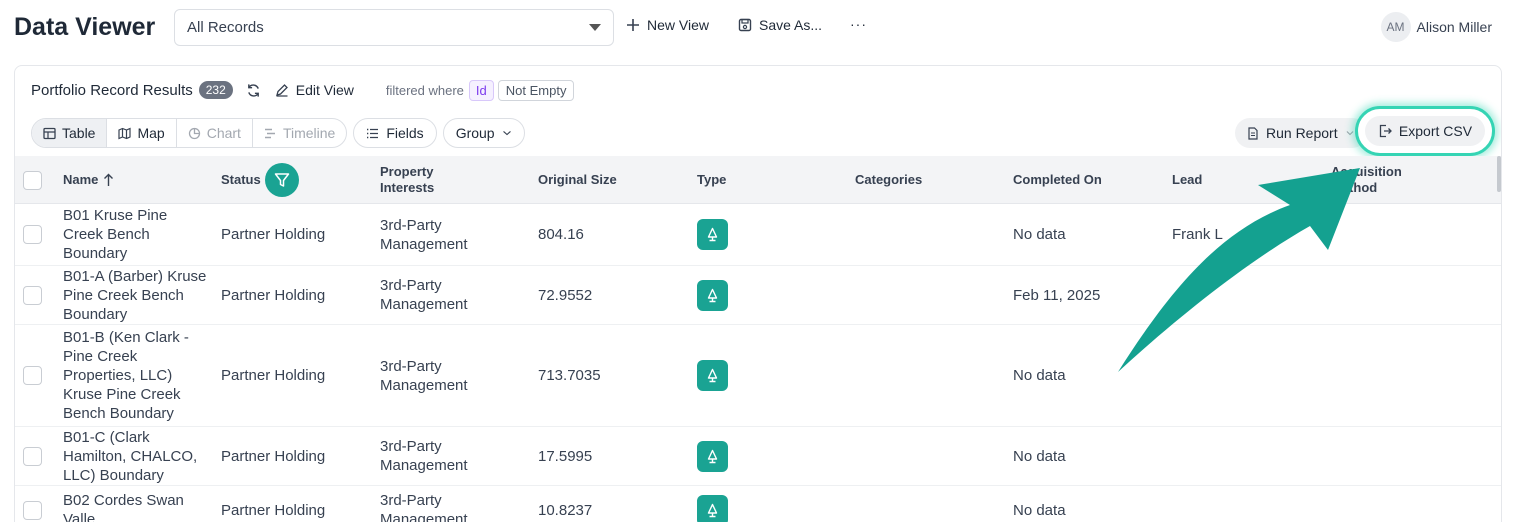 This screenshot has width=1514, height=522. What do you see at coordinates (633, 25) in the screenshot?
I see `plus-icon` at bounding box center [633, 25].